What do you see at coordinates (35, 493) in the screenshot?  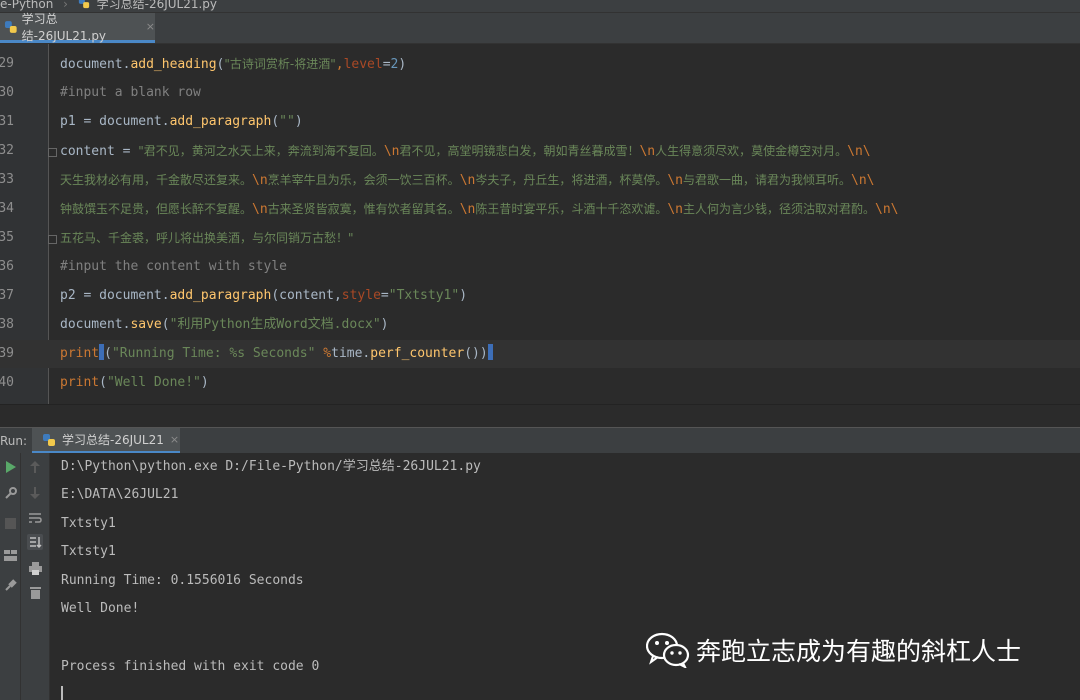 I see `arrow-down-icon` at bounding box center [35, 493].